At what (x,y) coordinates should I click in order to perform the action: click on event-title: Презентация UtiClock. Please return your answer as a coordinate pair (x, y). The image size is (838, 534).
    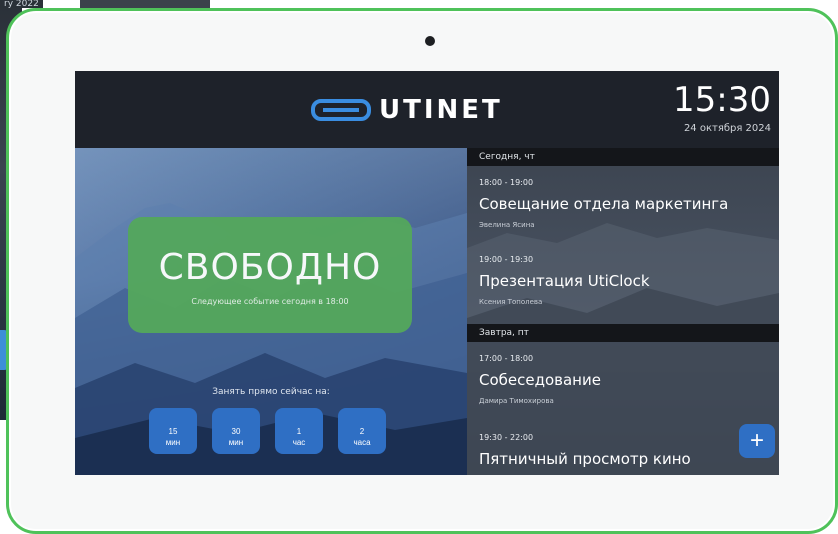
    Looking at the image, I should click on (564, 281).